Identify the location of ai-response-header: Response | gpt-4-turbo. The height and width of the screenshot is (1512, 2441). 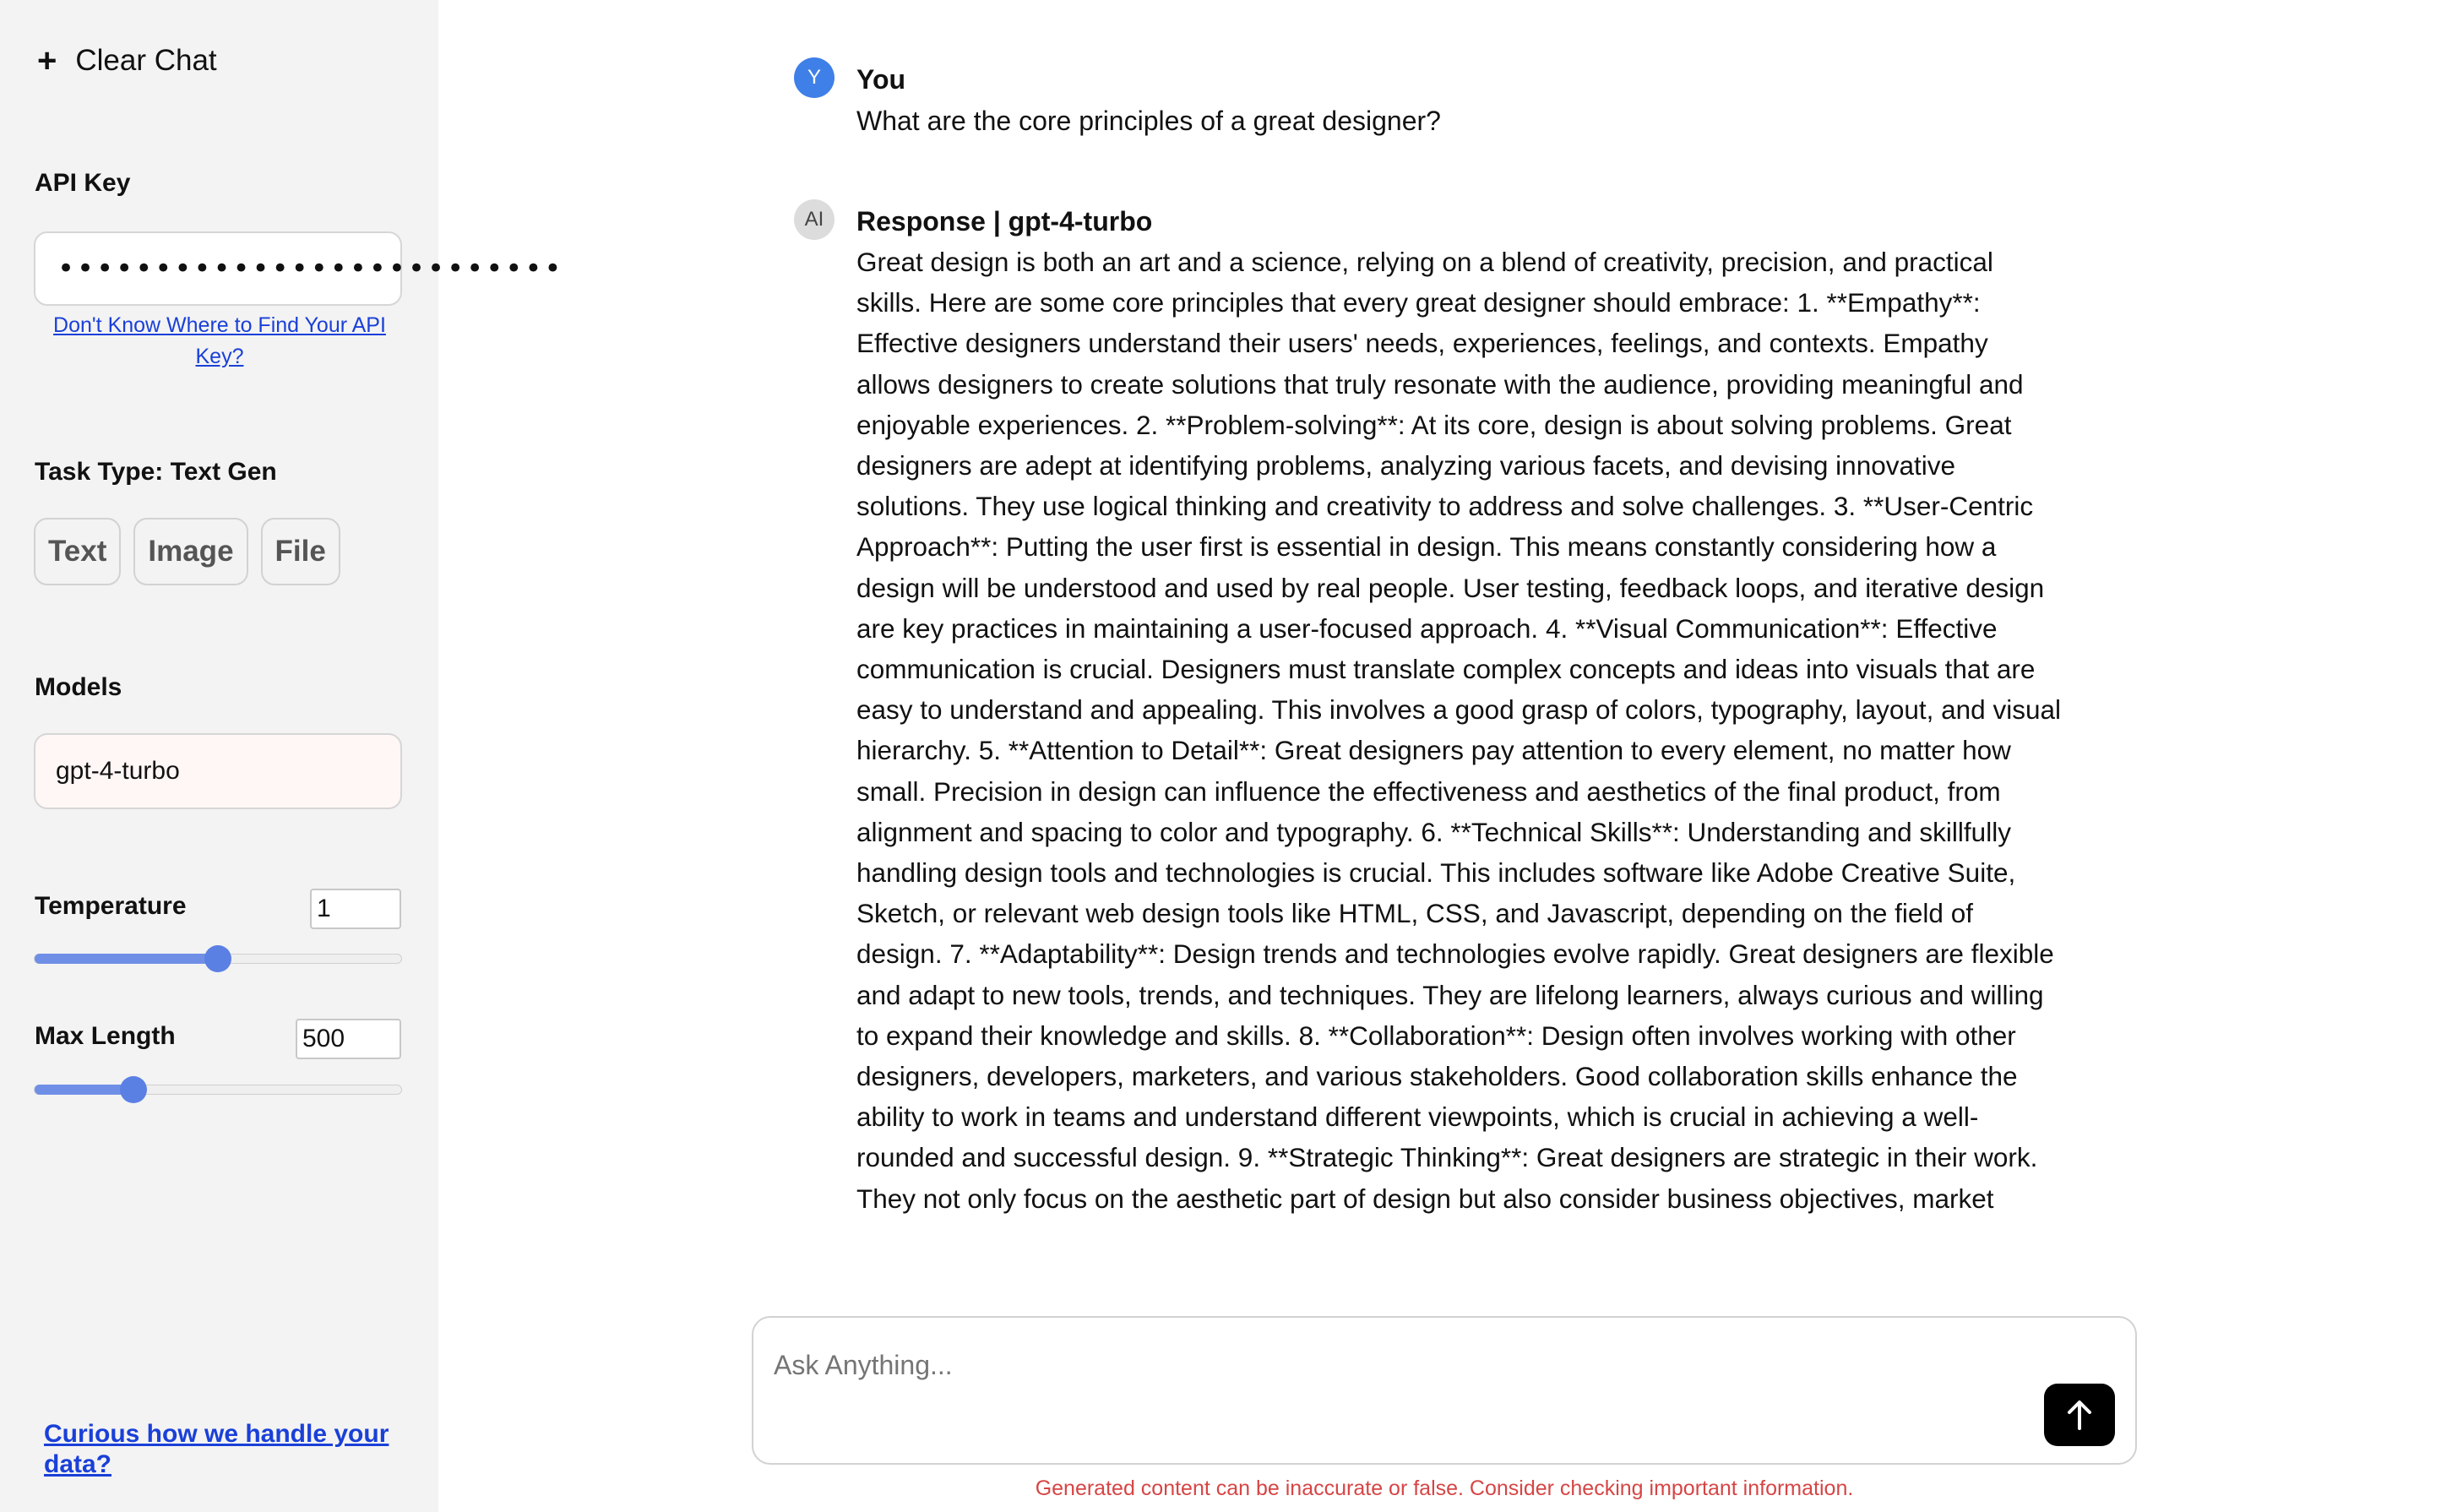
(1004, 221).